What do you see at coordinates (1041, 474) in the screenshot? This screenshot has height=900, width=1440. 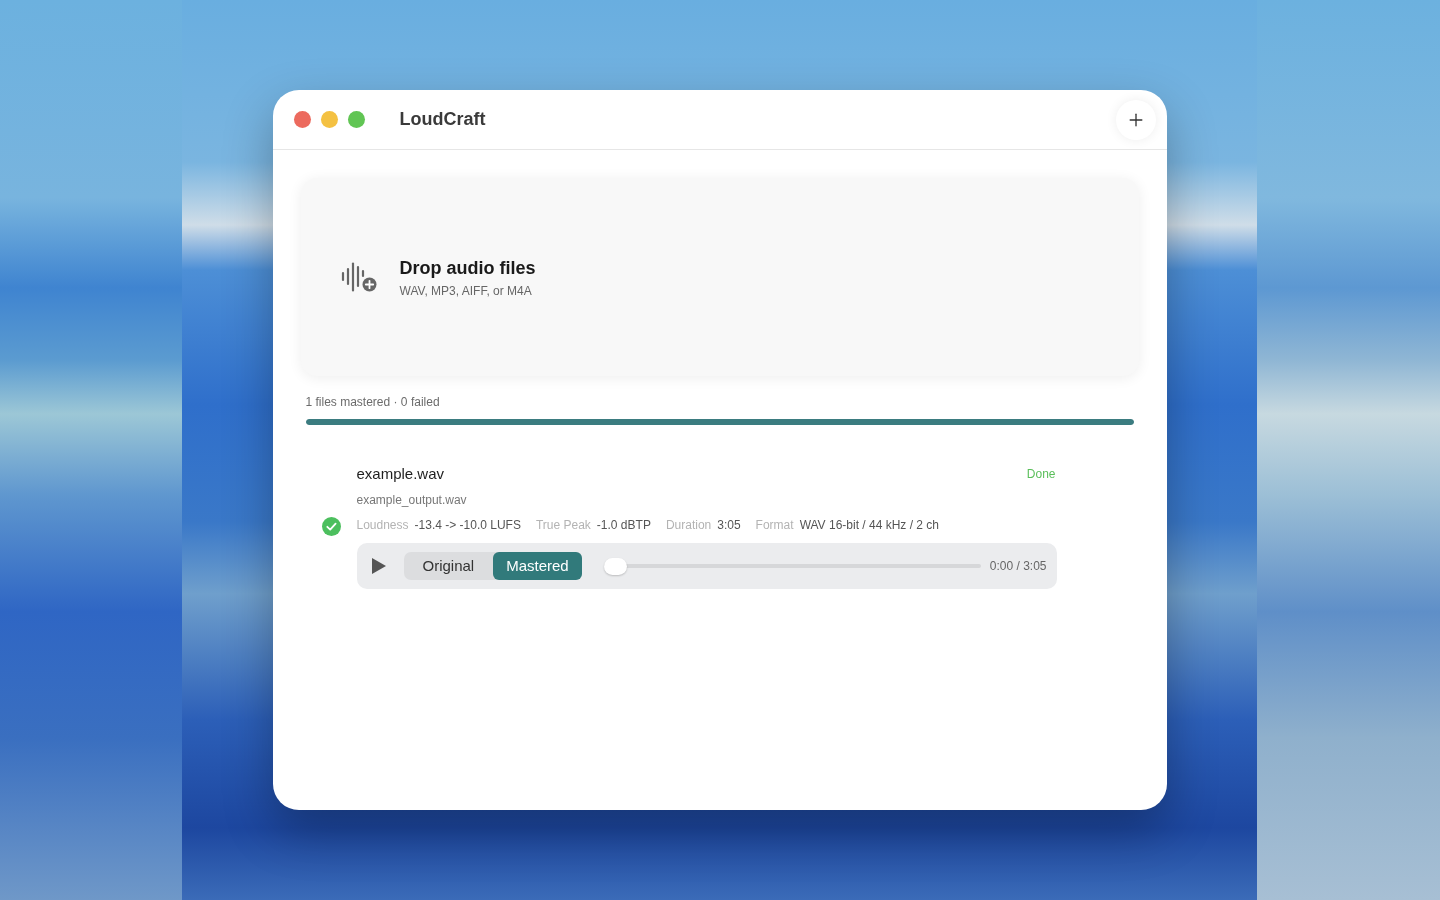 I see `status-label: Done` at bounding box center [1041, 474].